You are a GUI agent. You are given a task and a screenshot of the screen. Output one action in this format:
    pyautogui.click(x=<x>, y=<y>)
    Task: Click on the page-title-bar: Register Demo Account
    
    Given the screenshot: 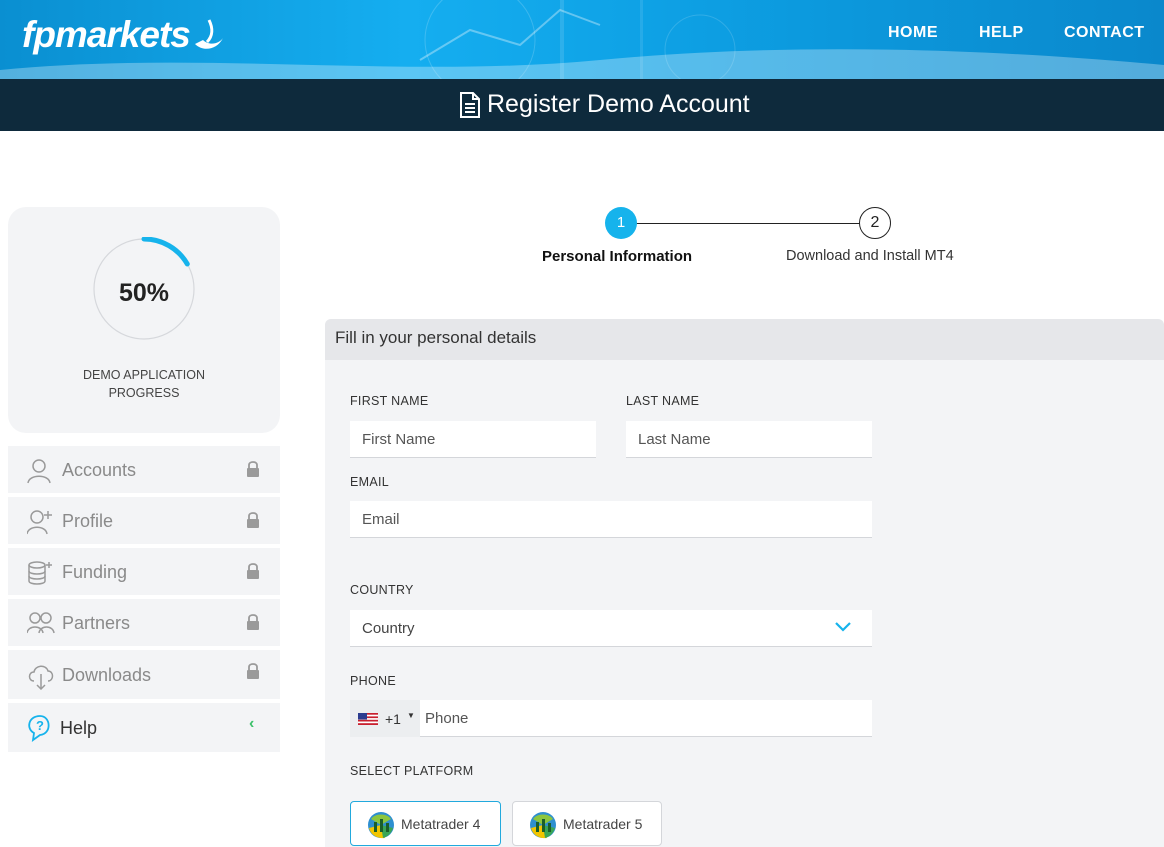 What is the action you would take?
    pyautogui.click(x=582, y=105)
    